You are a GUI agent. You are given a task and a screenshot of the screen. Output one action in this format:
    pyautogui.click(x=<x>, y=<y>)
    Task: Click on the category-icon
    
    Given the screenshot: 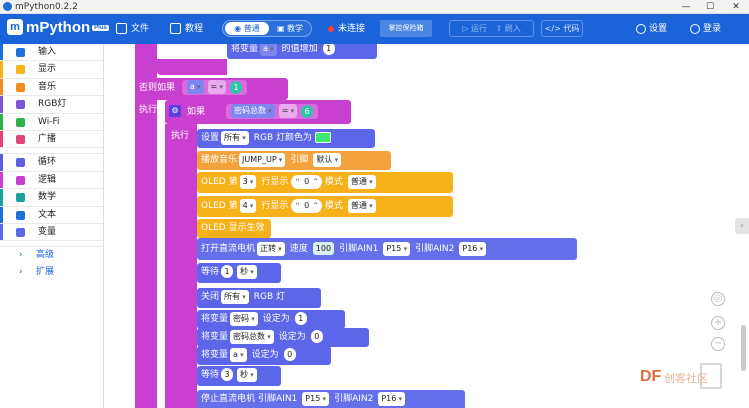 What is the action you would take?
    pyautogui.click(x=20, y=122)
    